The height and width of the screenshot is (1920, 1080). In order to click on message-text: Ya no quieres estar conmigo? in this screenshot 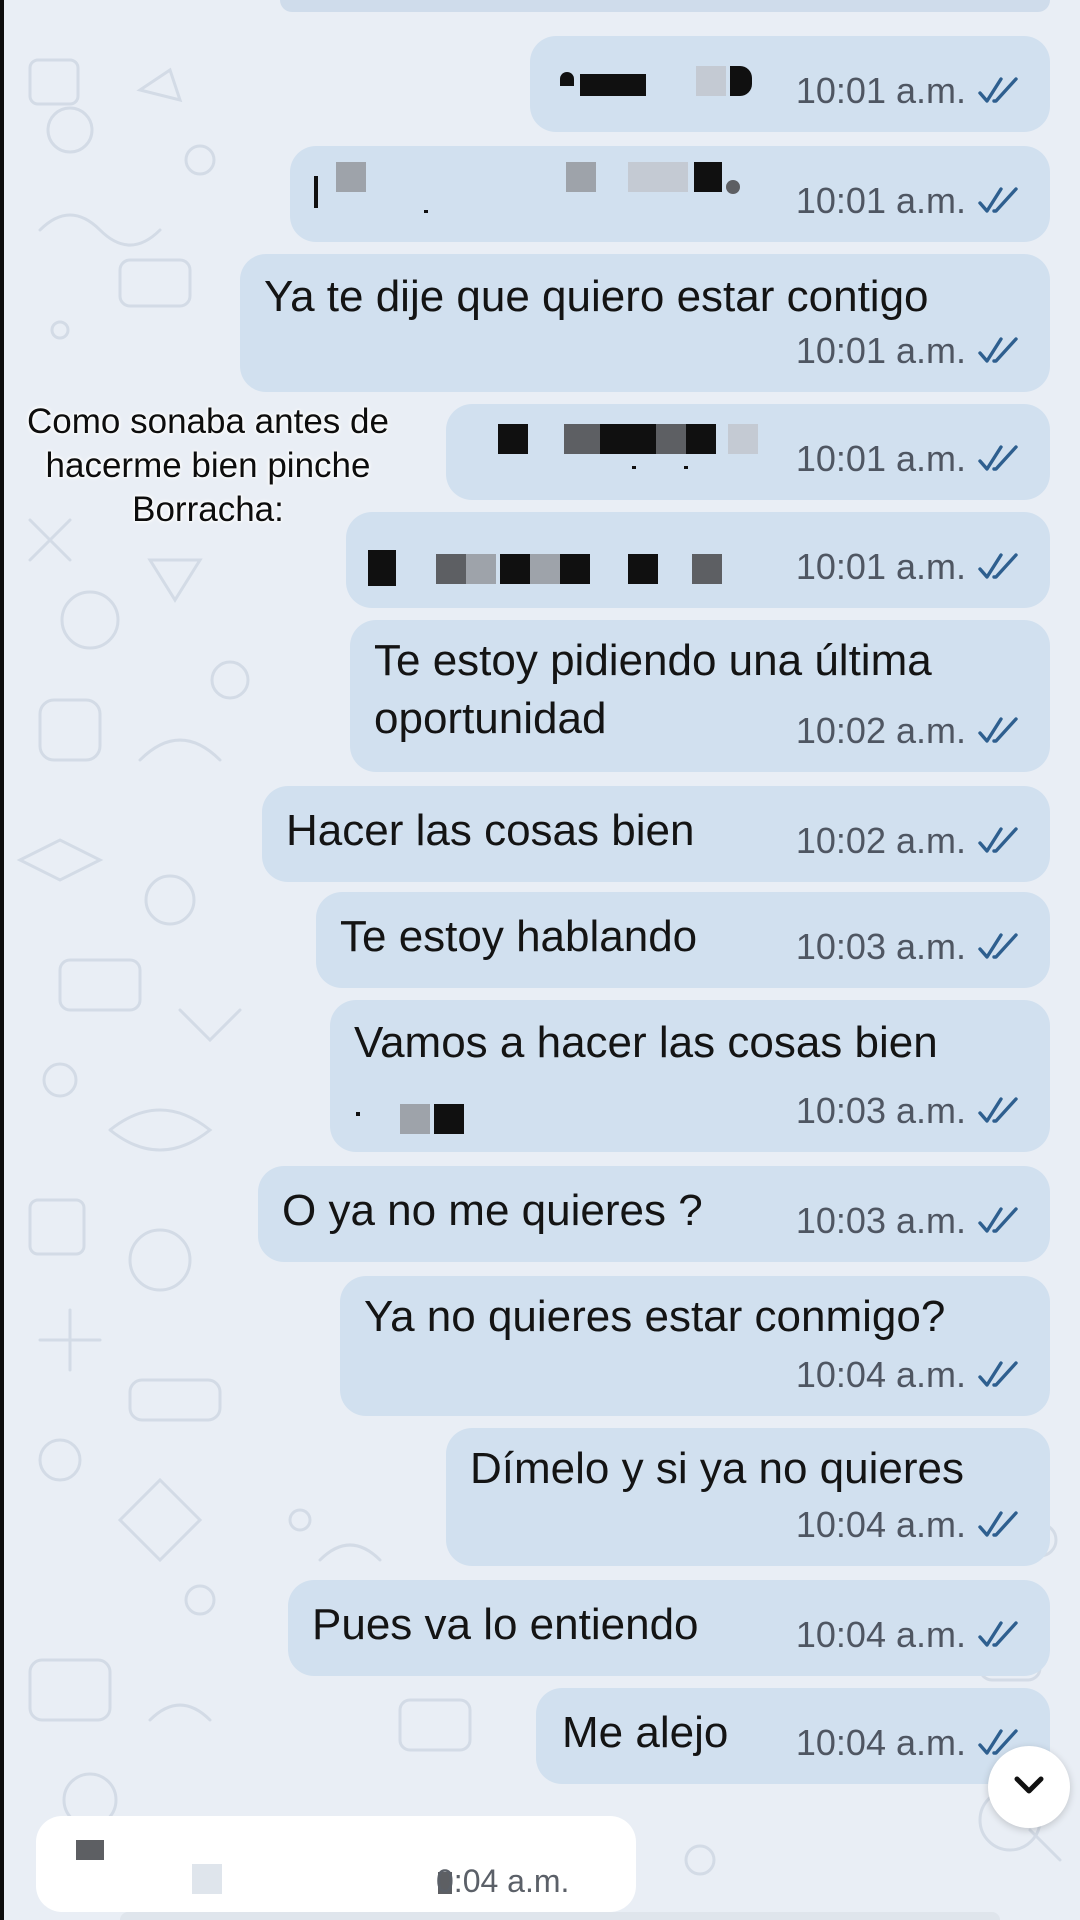, I will do `click(655, 1316)`.